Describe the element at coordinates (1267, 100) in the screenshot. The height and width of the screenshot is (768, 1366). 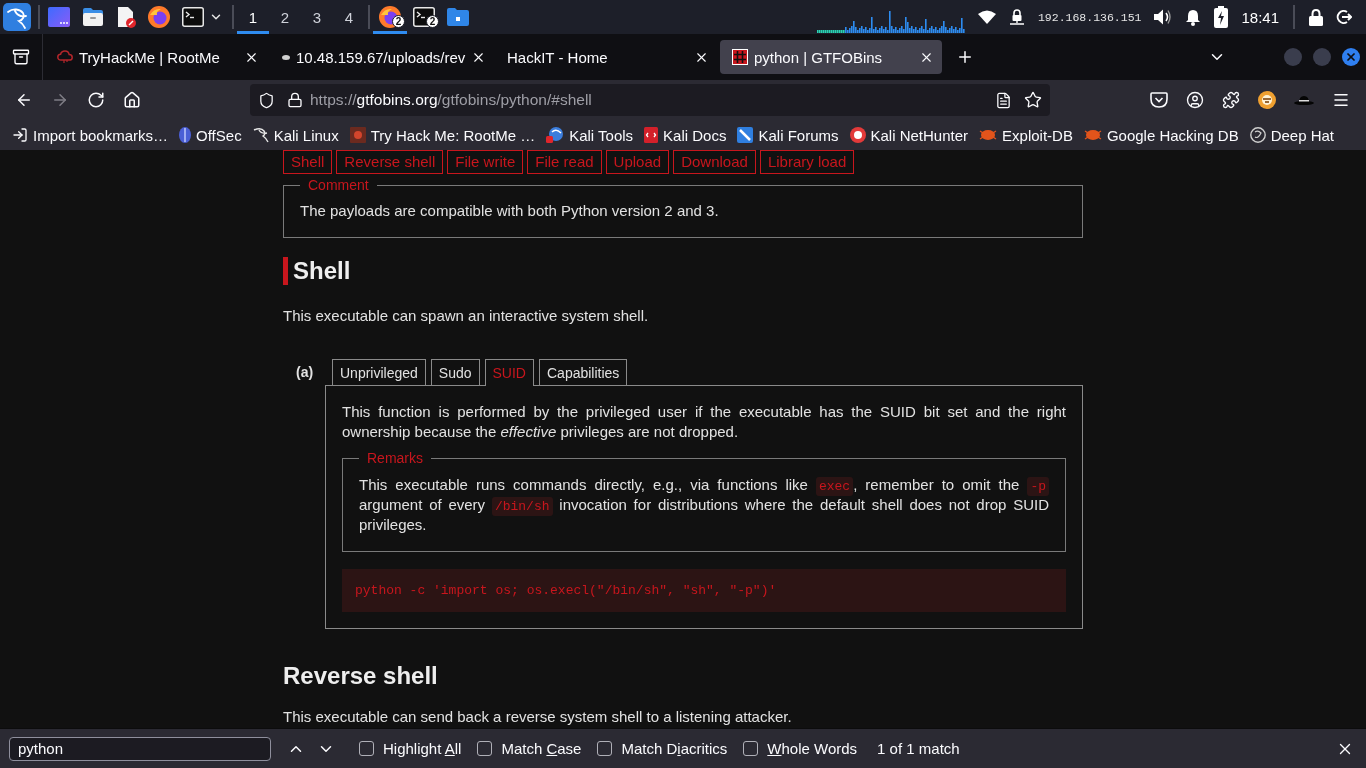
I see `extension-icon` at that location.